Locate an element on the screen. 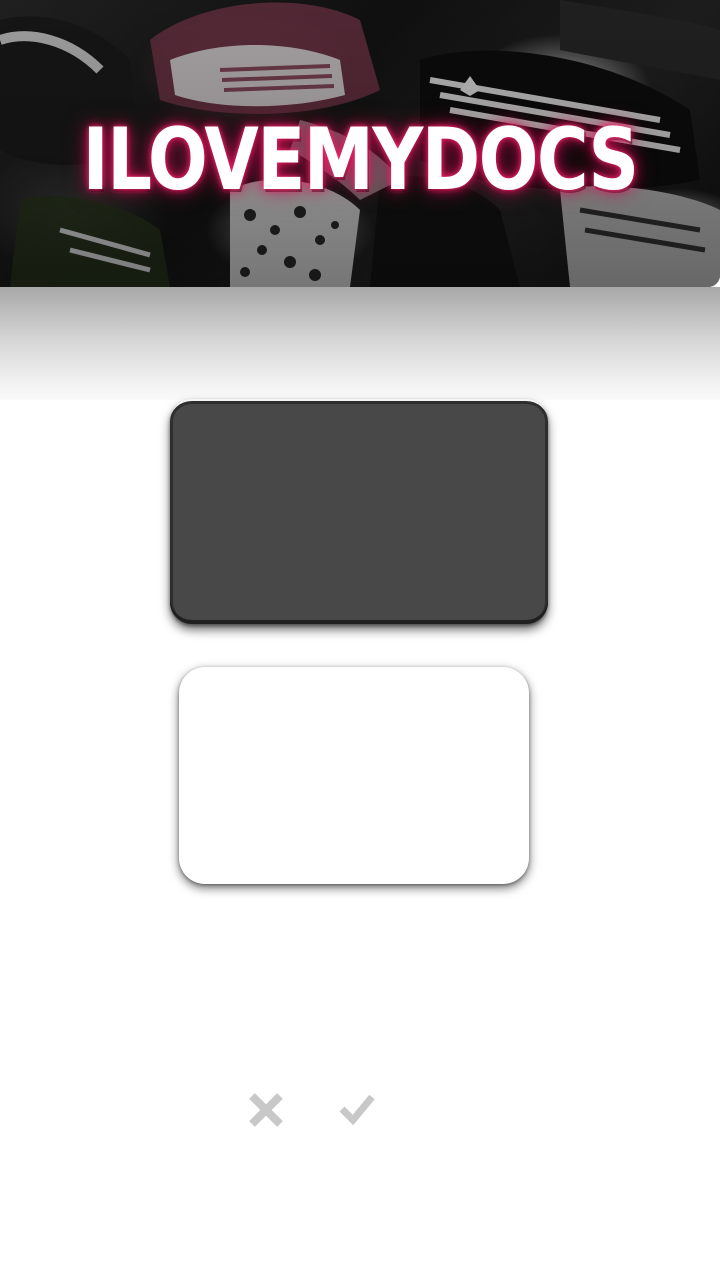  dark-card is located at coordinates (359, 511).